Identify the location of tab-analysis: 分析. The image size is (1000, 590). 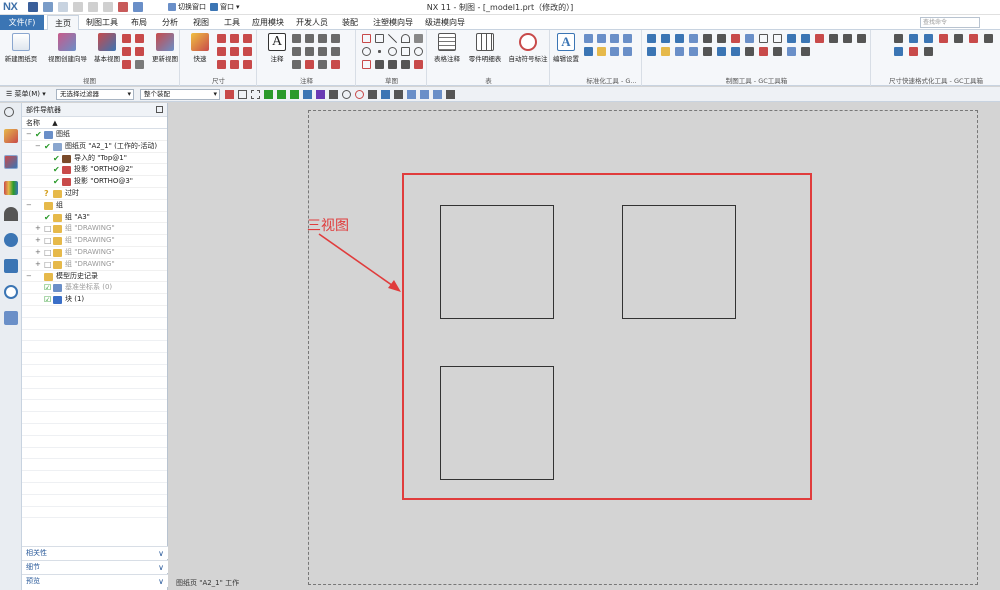
(170, 22).